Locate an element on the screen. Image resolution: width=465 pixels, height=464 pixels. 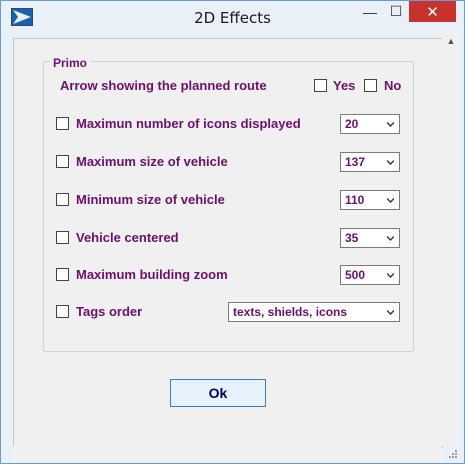
max-vehicle-size-select: 137 is located at coordinates (370, 162).